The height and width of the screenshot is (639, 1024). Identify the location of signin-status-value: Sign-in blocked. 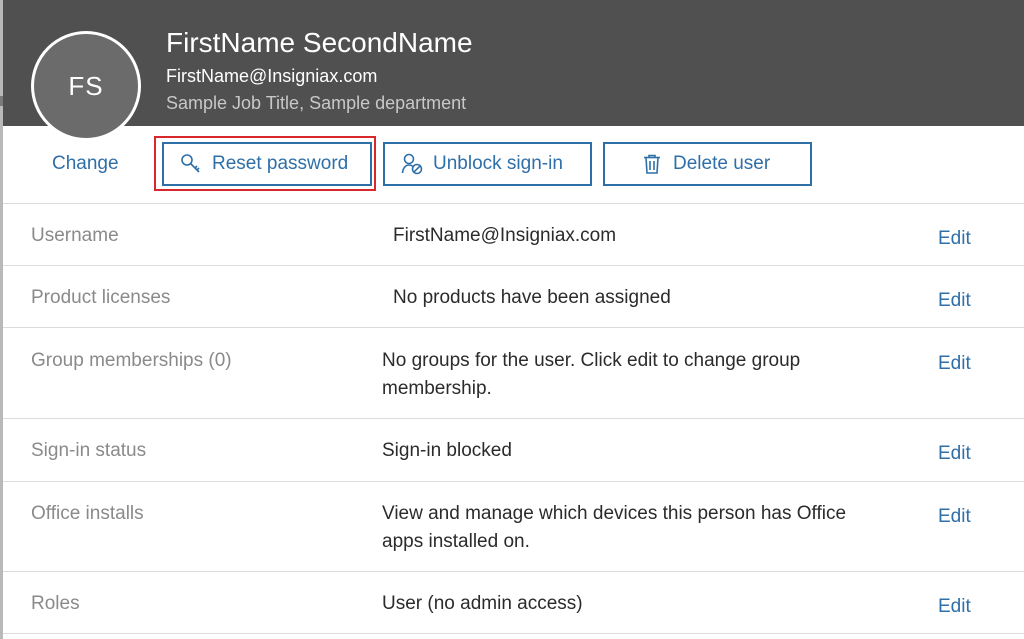
(447, 450).